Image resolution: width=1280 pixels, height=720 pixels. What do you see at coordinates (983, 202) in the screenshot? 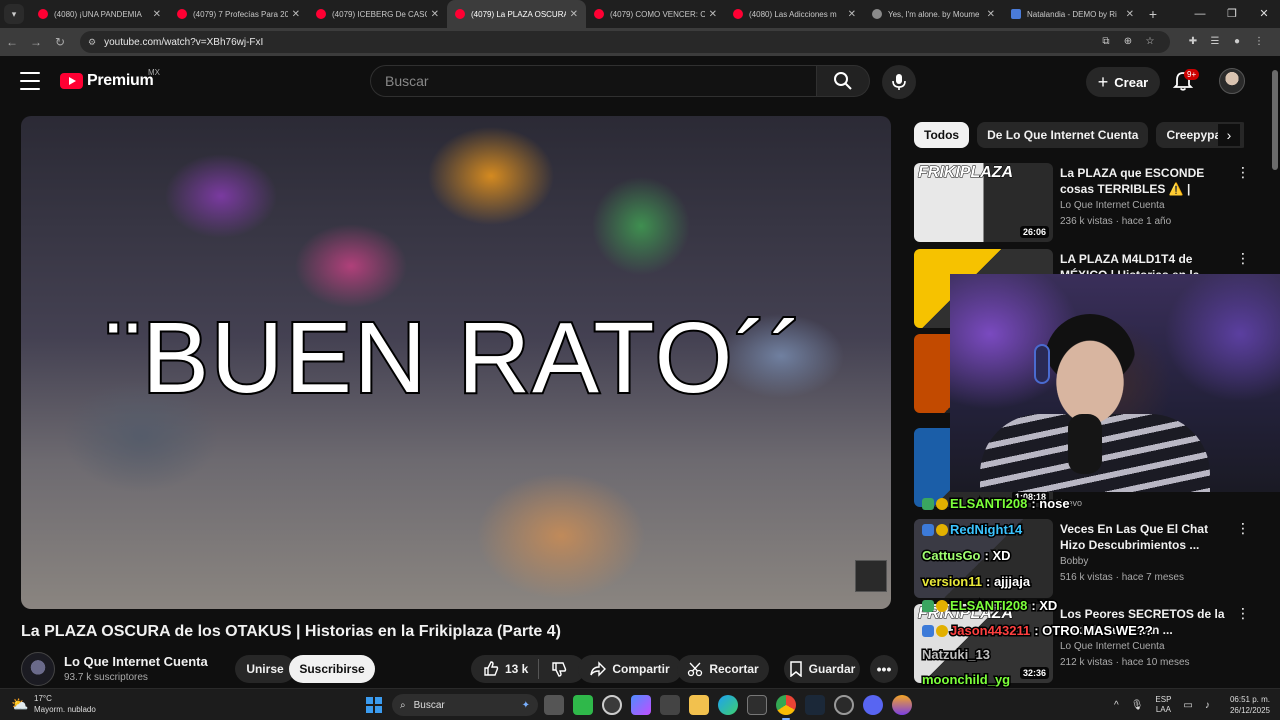
I see `video-thumbnail: FRIKIPLAZA 26:06` at bounding box center [983, 202].